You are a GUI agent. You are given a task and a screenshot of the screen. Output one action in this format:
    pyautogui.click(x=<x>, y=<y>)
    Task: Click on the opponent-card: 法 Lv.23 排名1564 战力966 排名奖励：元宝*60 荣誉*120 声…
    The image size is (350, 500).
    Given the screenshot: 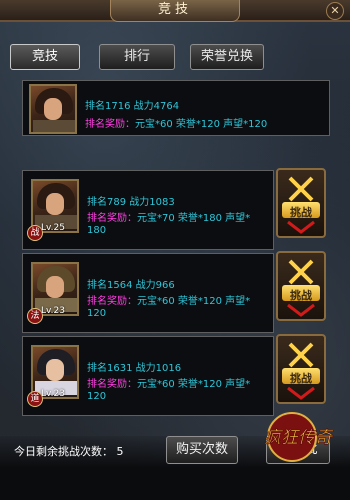 What is the action you would take?
    pyautogui.click(x=148, y=293)
    